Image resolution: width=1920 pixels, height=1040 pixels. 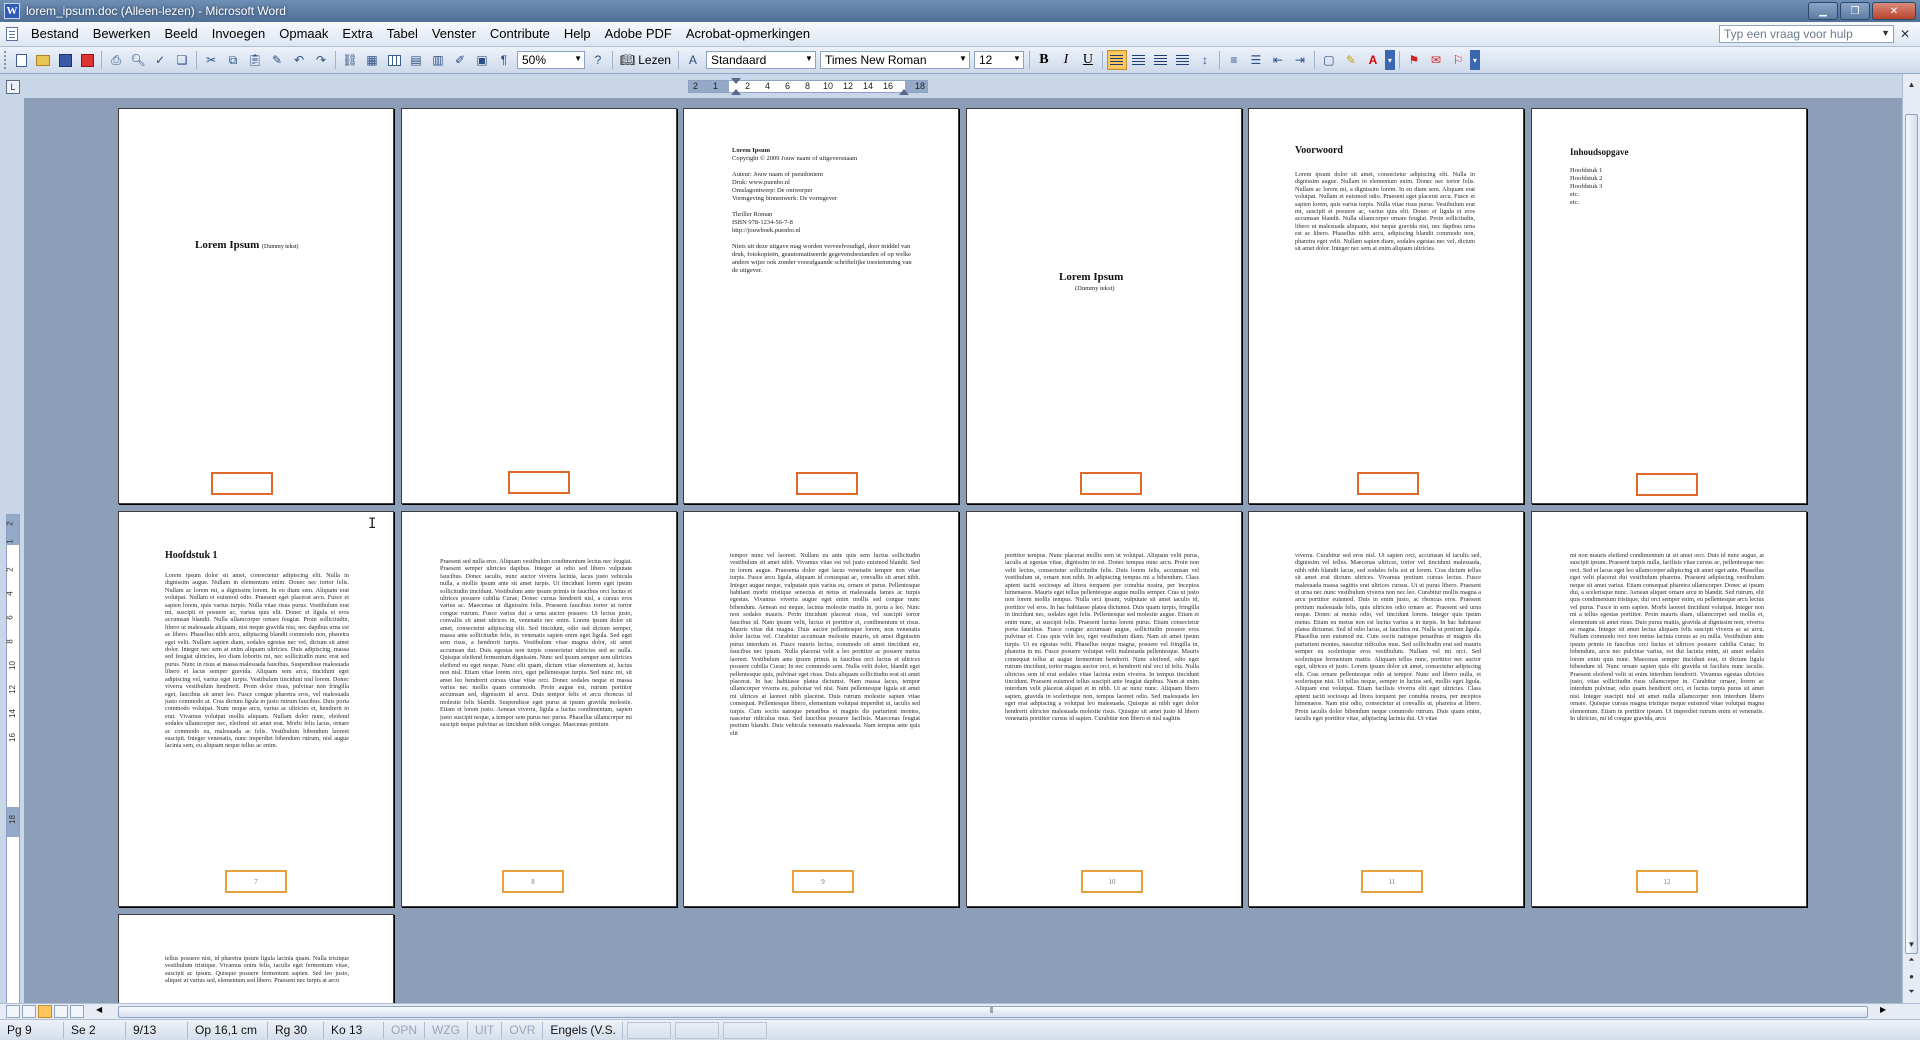 I want to click on print-preview-button: 🔍︎, so click(x=138, y=60).